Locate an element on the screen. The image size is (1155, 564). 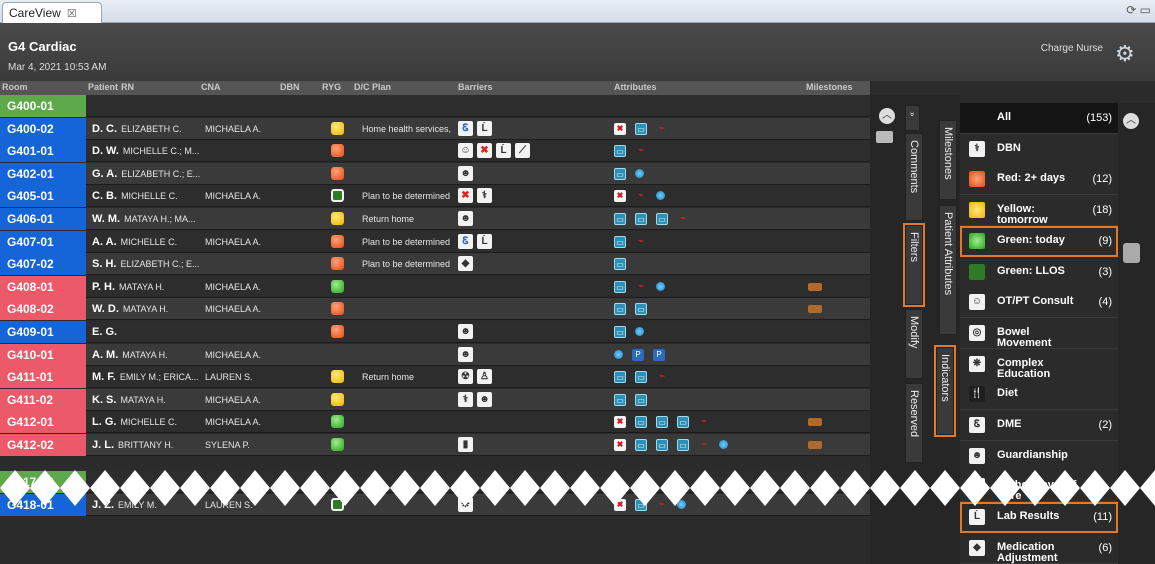
filter-item: ☻ Guardianship is located at coordinates (1039, 456).